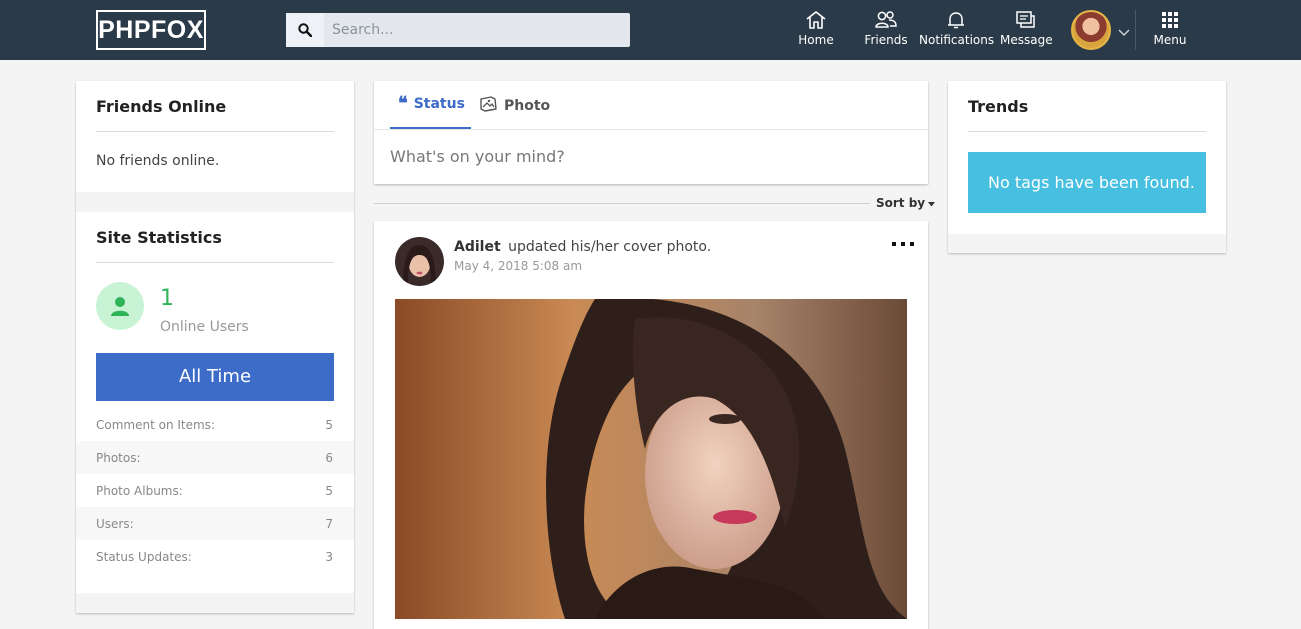 The width and height of the screenshot is (1301, 629). What do you see at coordinates (1087, 182) in the screenshot?
I see `no-tags-alert: No tags have been found.` at bounding box center [1087, 182].